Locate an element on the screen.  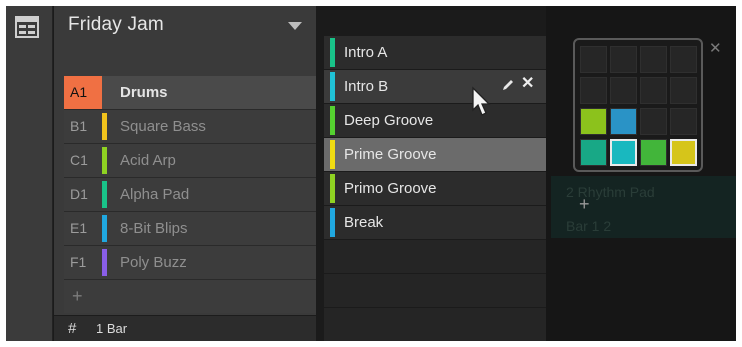
scene-item: Primo Groove is located at coordinates (435, 188).